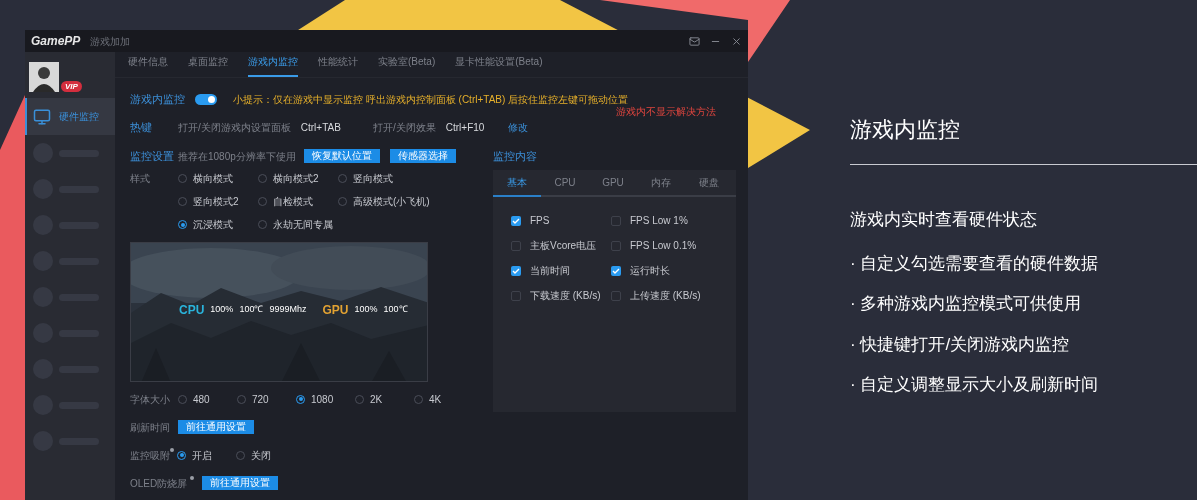 Image resolution: width=1197 pixels, height=500 pixels. I want to click on tab: 内存, so click(661, 186).